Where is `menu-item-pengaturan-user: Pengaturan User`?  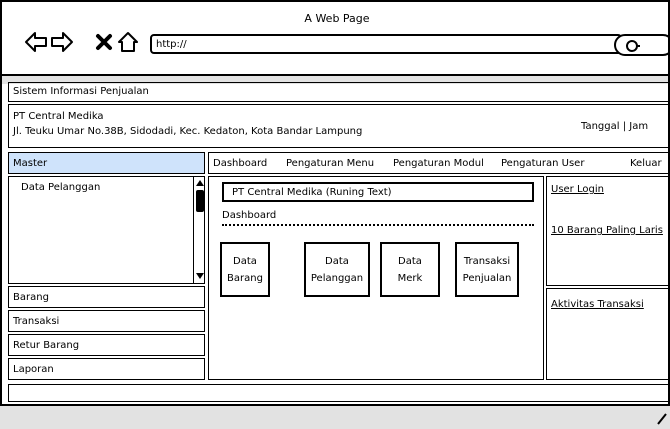
menu-item-pengaturan-user: Pengaturan User is located at coordinates (542, 163).